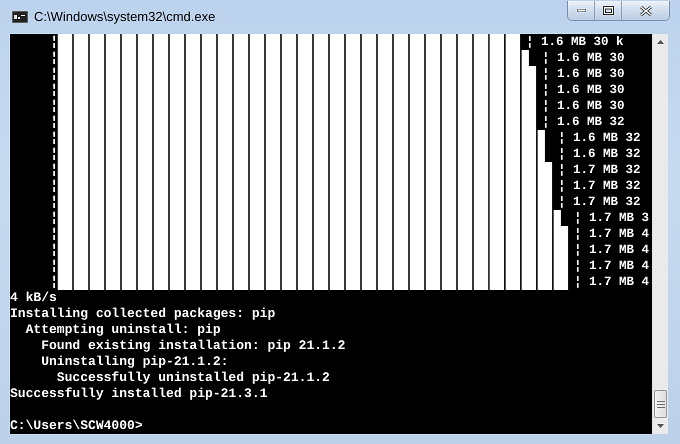  Describe the element at coordinates (660, 404) in the screenshot. I see `scroll-thumb` at that location.